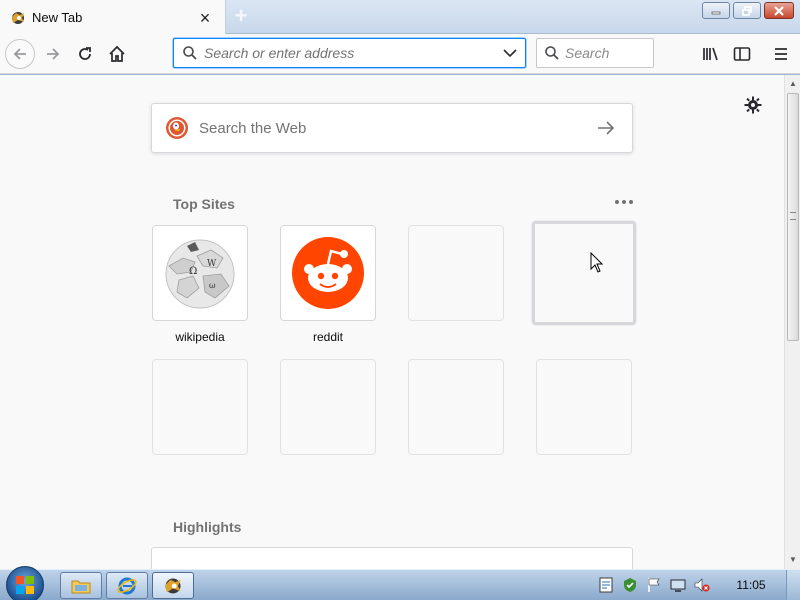 This screenshot has width=800, height=600. What do you see at coordinates (793, 585) in the screenshot?
I see `show-desktop-button` at bounding box center [793, 585].